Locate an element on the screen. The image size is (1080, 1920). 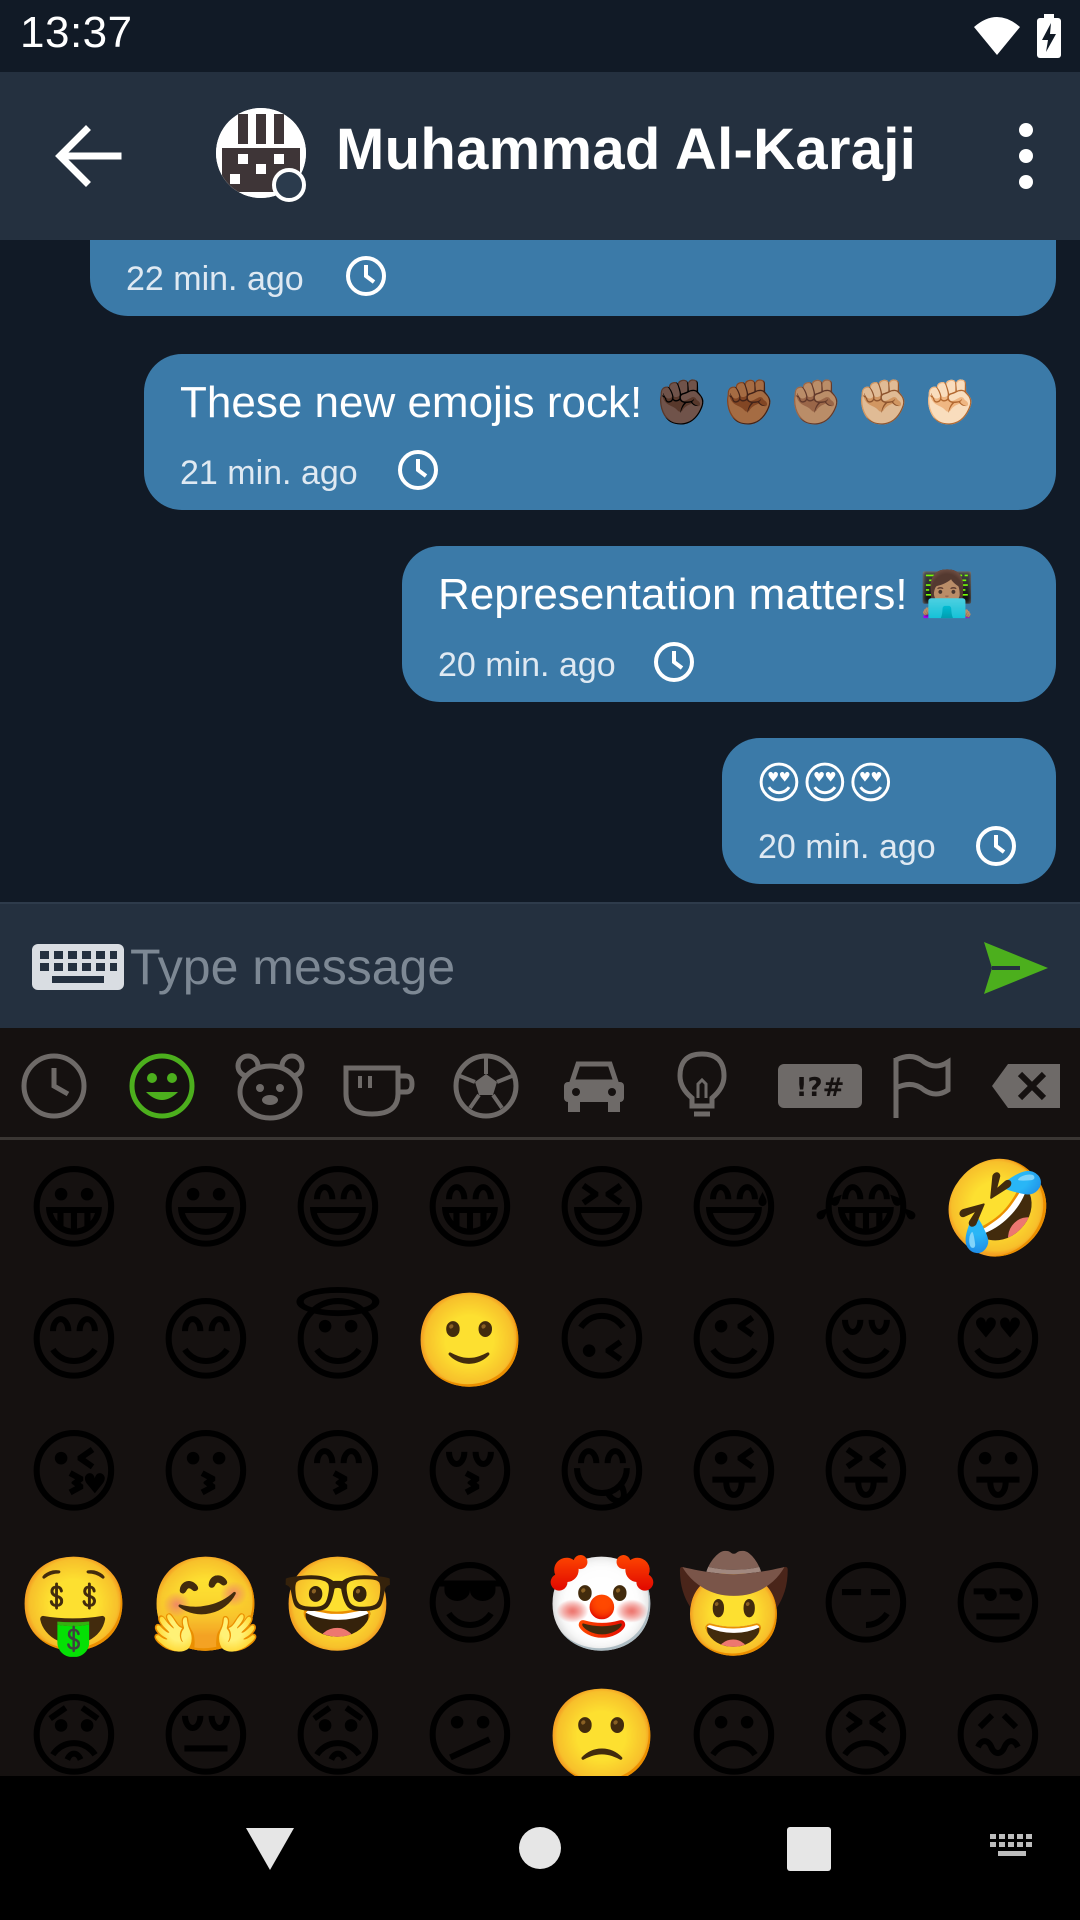
back-arrow-icon is located at coordinates (88, 156).